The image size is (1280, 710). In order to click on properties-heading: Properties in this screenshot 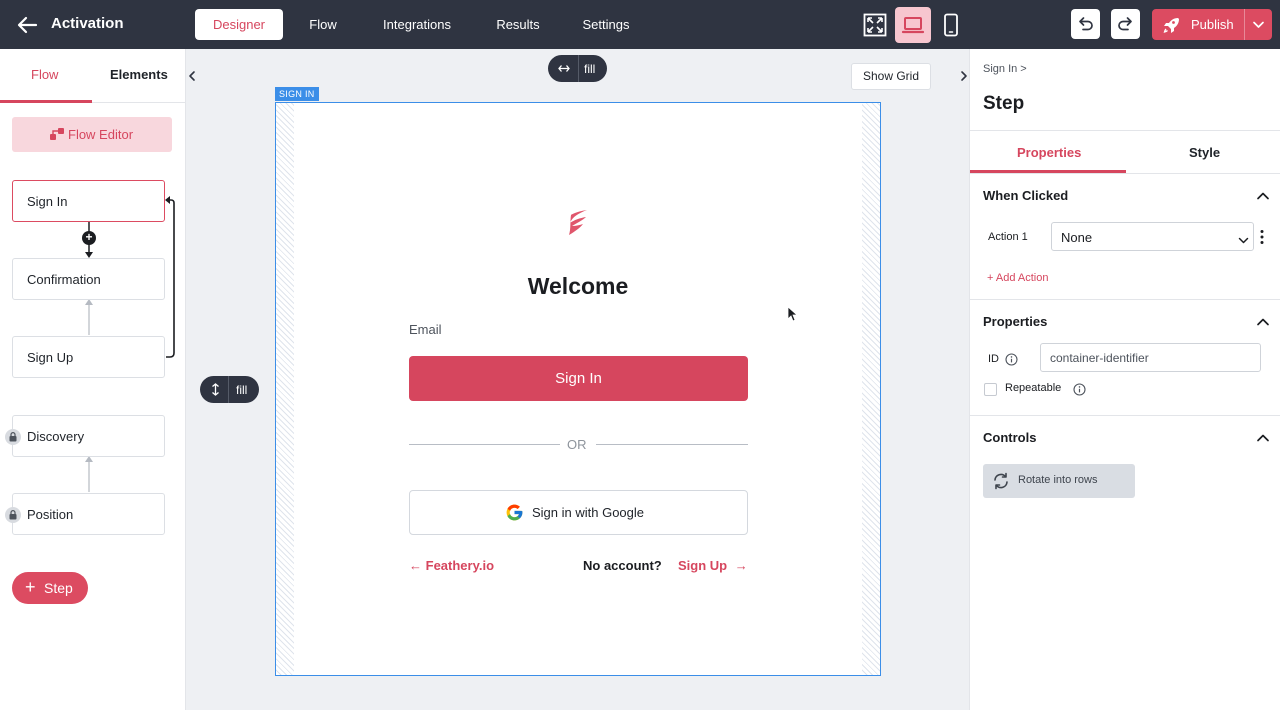, I will do `click(1015, 321)`.